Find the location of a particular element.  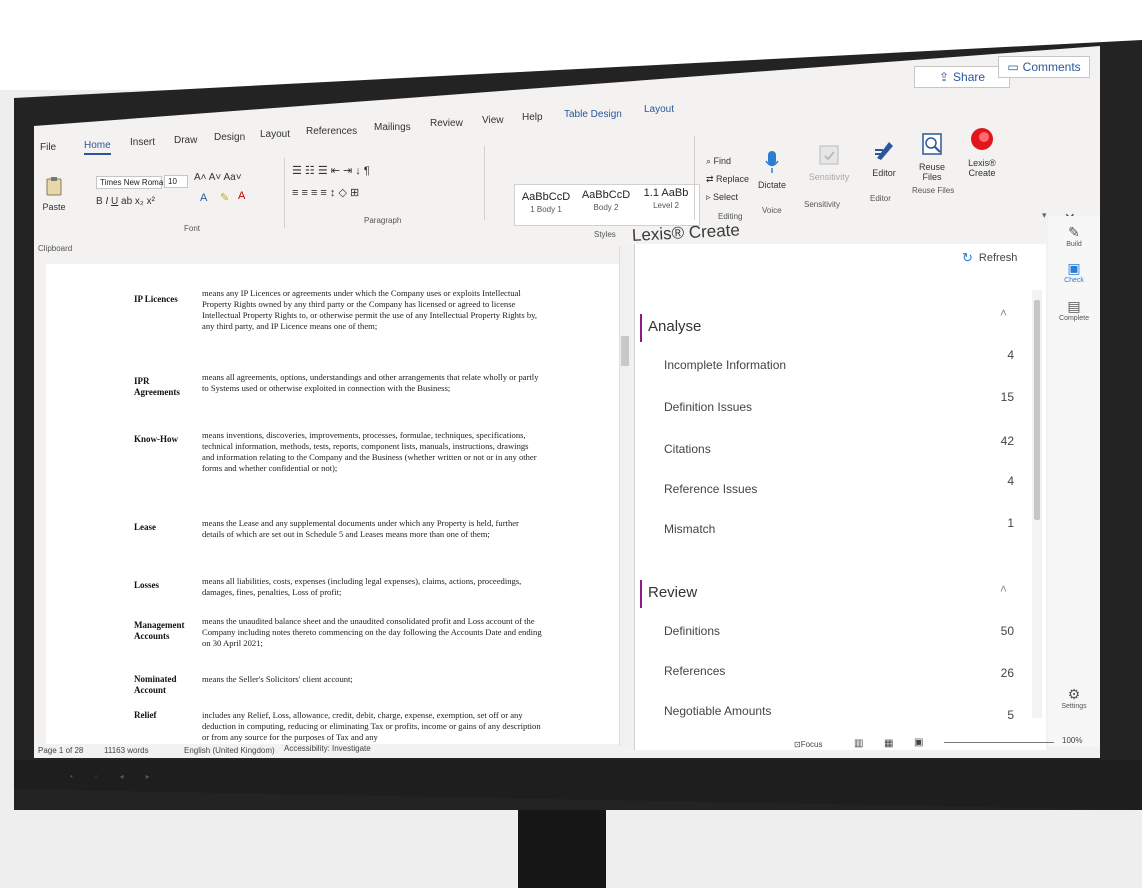

replace-label: Replace is located at coordinates (733, 179).